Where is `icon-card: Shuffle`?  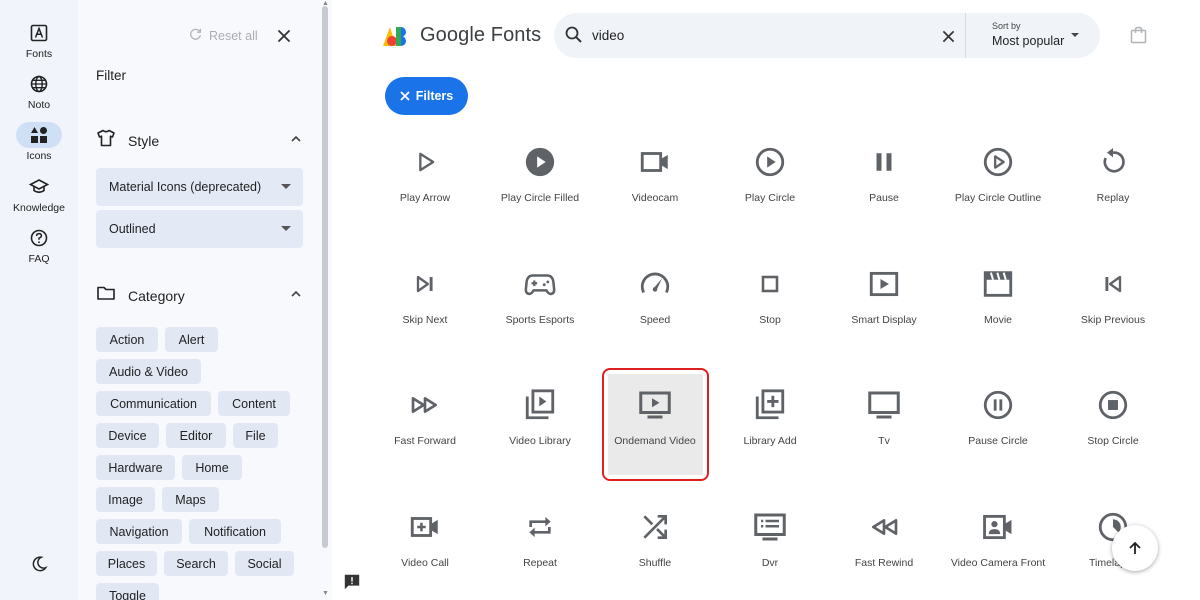
icon-card: Shuffle is located at coordinates (655, 538).